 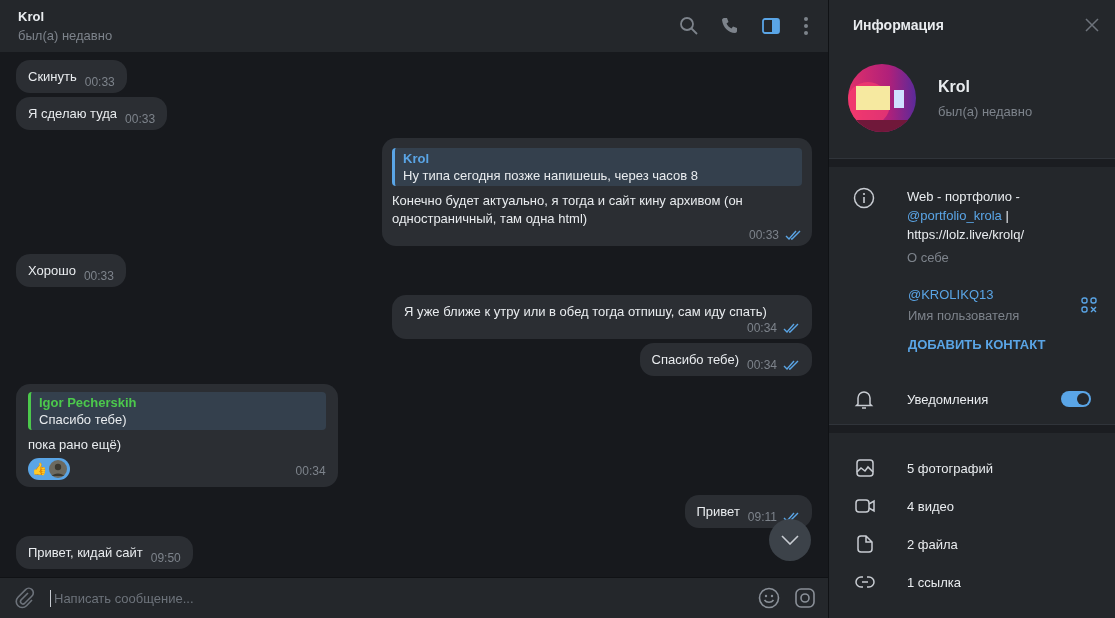 I want to click on message-text: Привет, so click(x=718, y=512).